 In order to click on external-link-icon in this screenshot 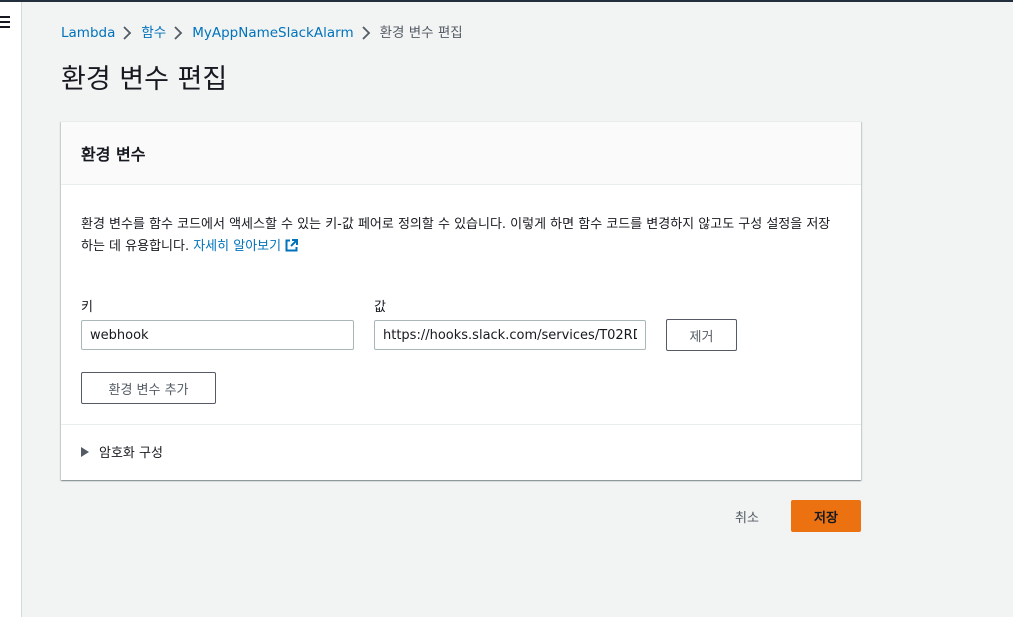, I will do `click(292, 249)`.